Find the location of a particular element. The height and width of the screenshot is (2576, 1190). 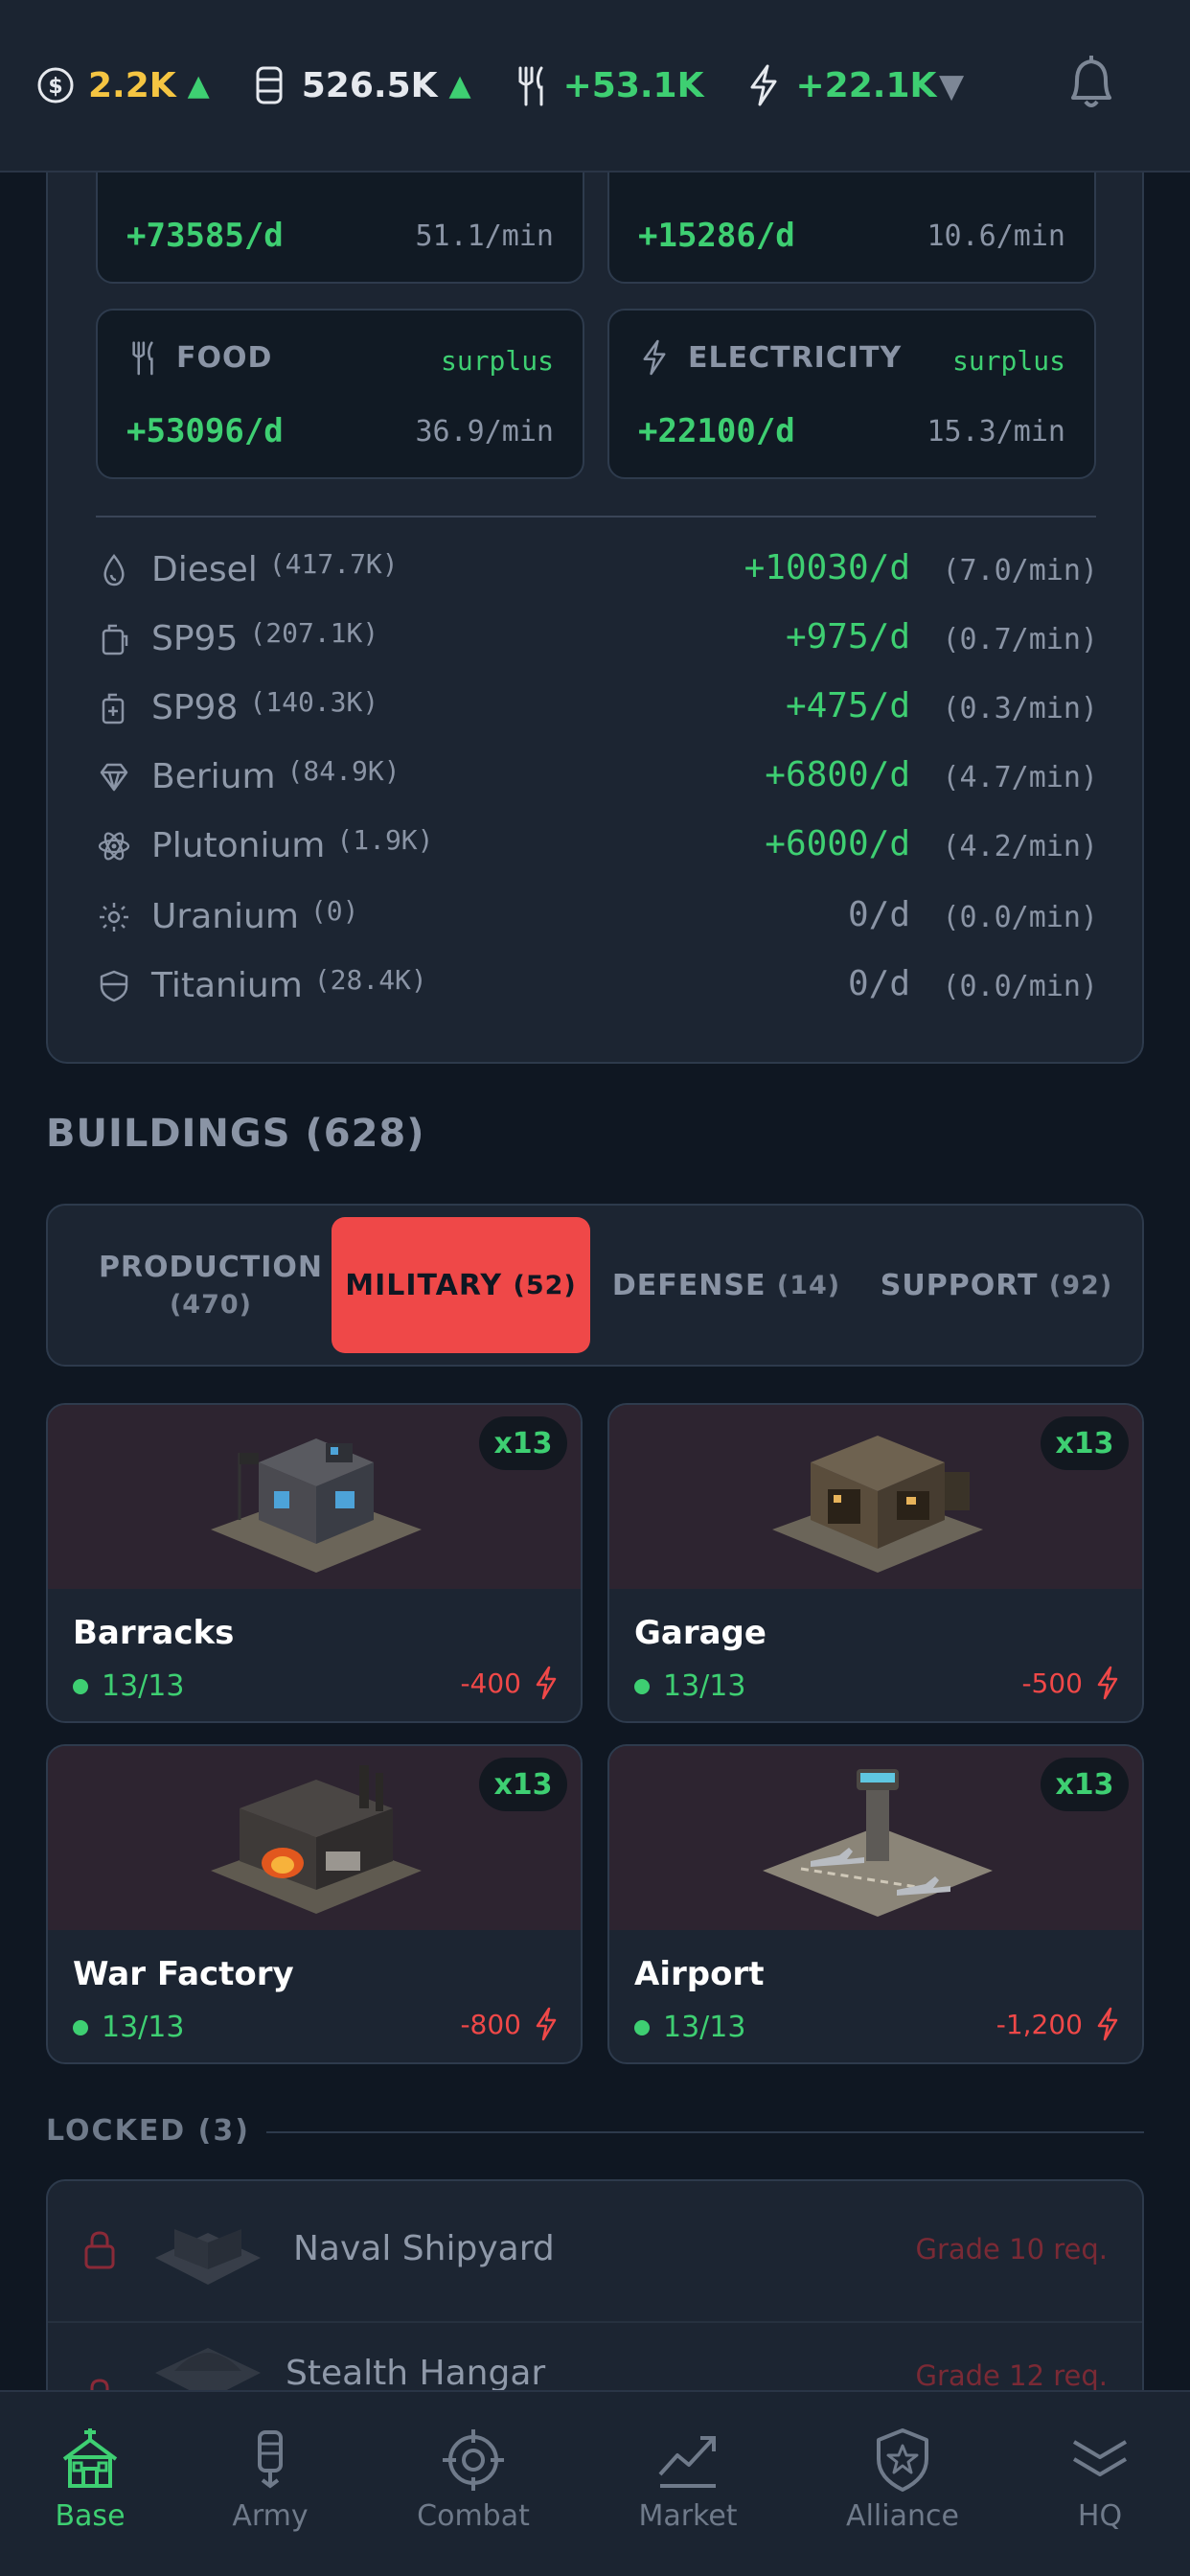

material-stock: (1.9K) is located at coordinates (385, 840).